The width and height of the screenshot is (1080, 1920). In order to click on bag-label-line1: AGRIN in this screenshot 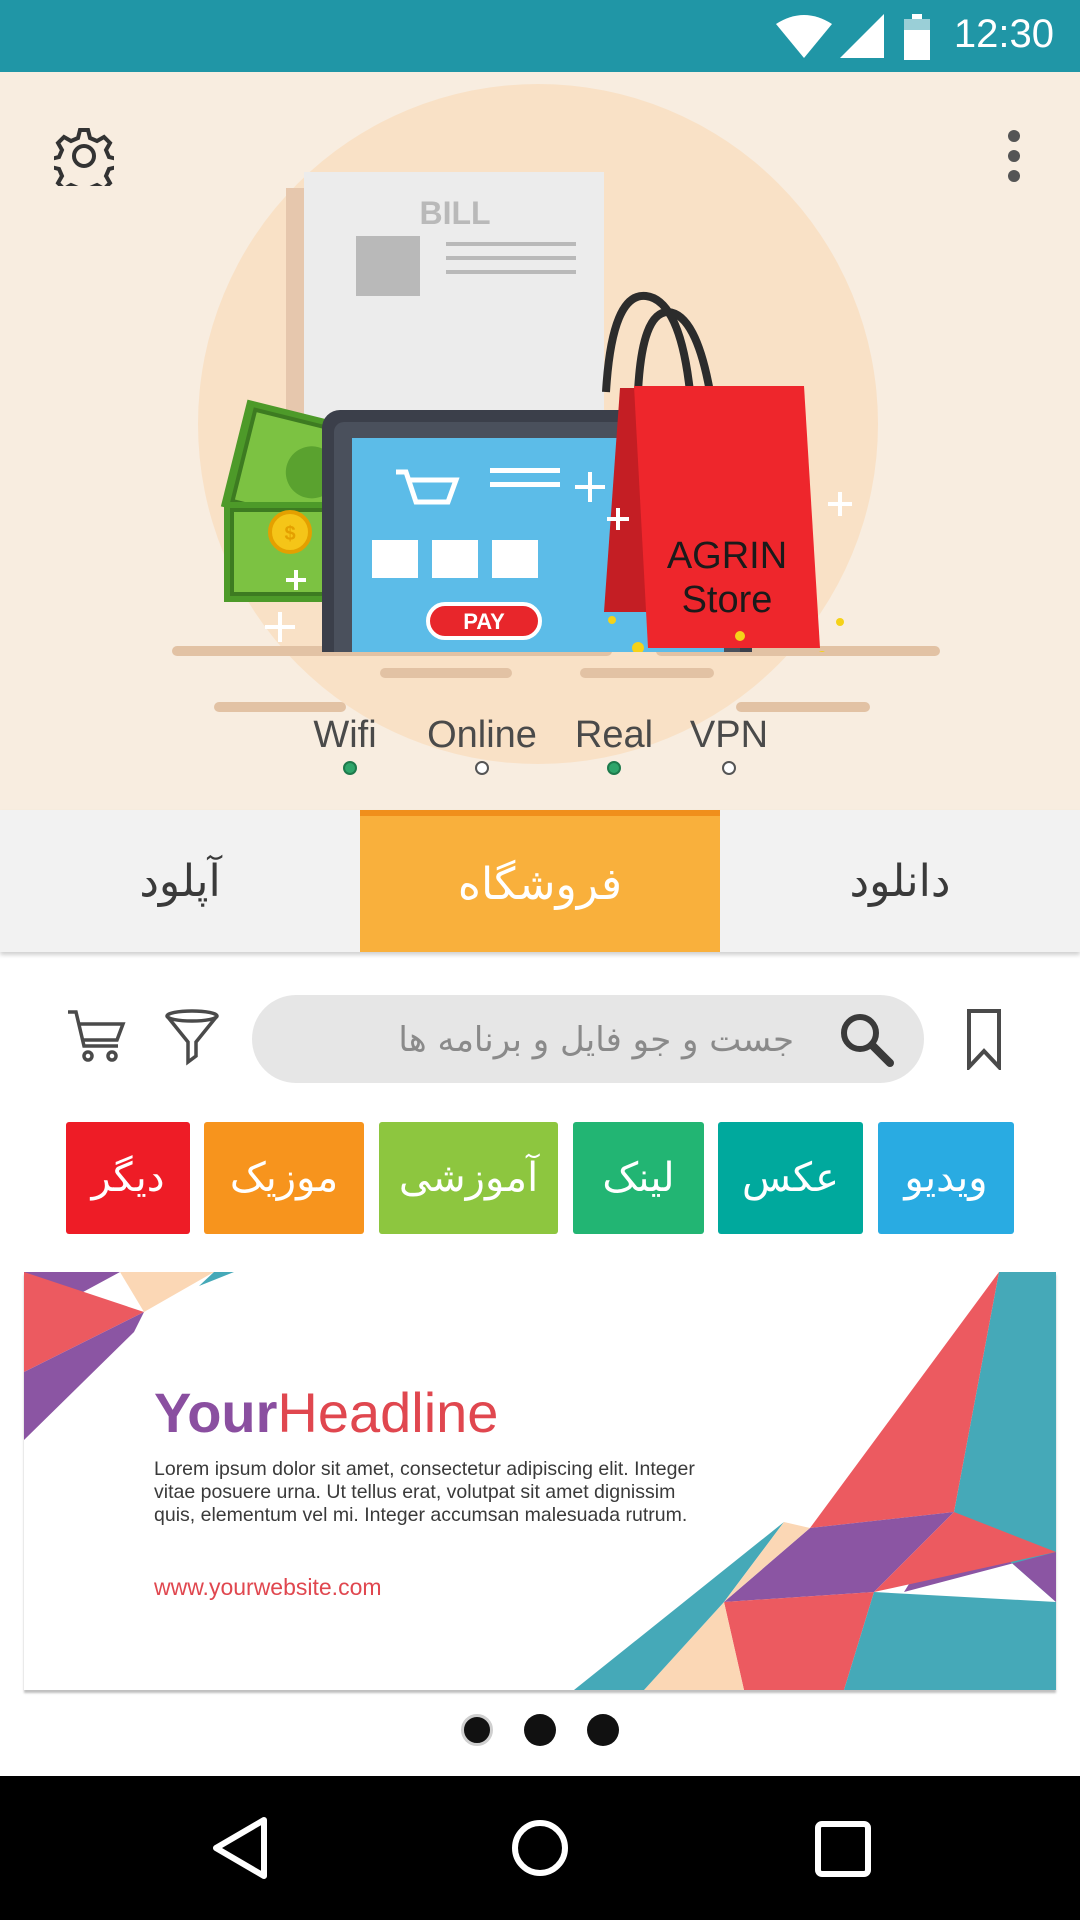, I will do `click(727, 556)`.